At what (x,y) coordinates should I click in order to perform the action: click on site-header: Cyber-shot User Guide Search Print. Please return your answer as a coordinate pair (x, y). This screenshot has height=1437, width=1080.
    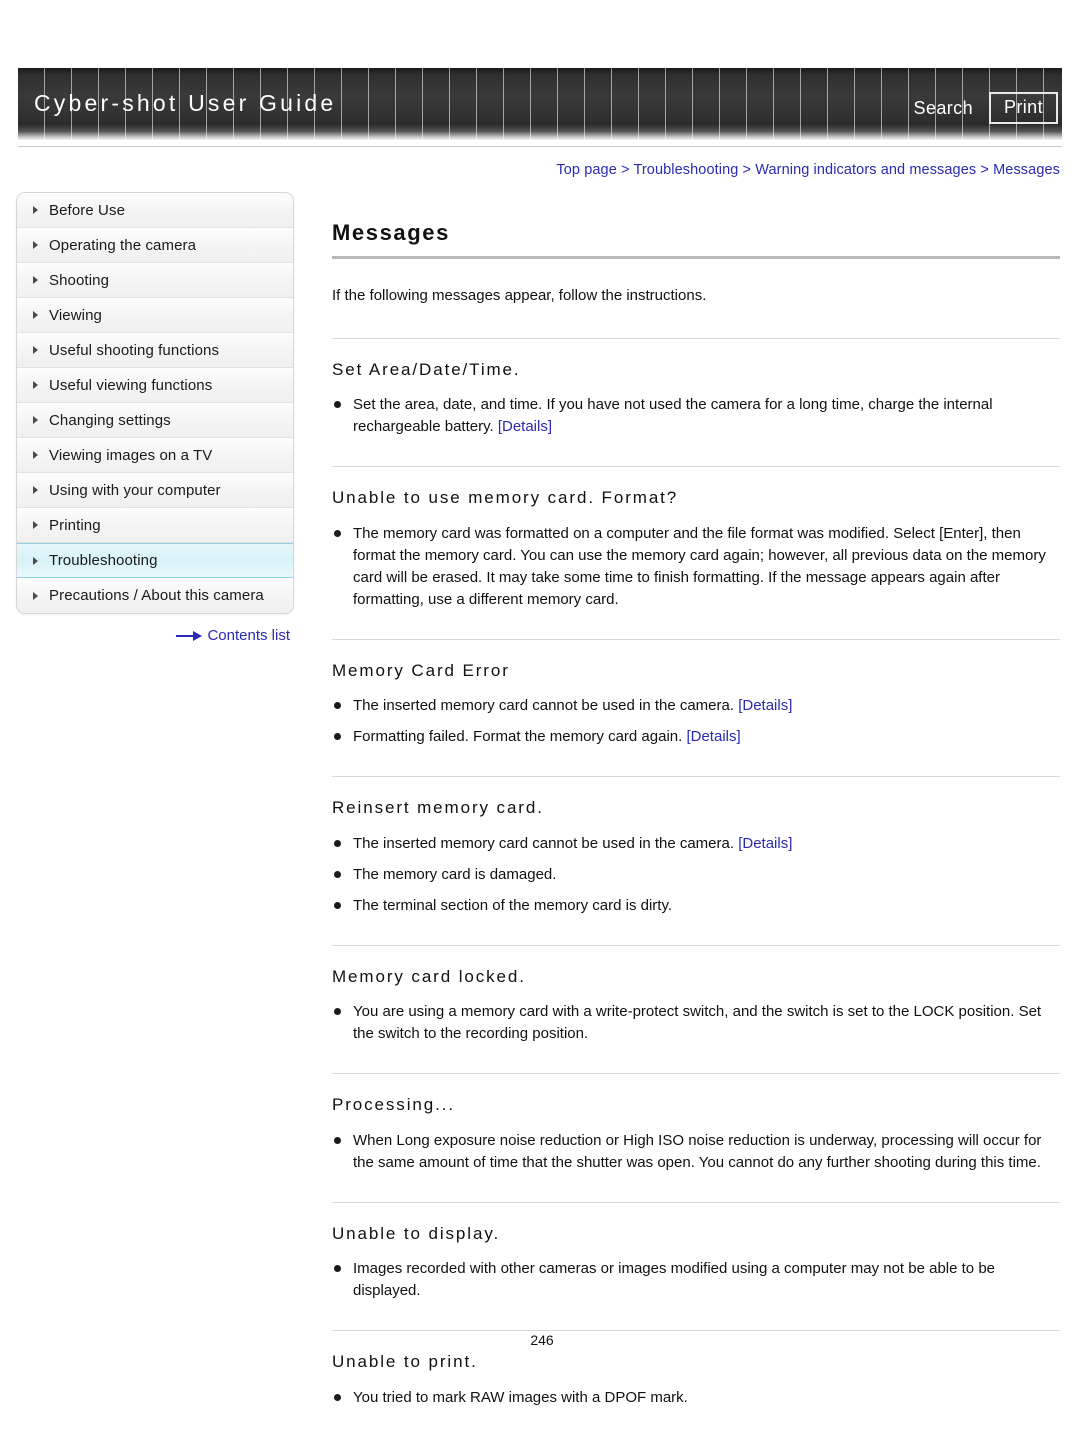
    Looking at the image, I should click on (540, 75).